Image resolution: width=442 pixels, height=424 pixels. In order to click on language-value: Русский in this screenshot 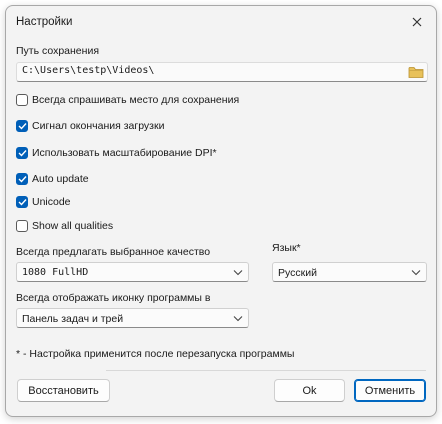, I will do `click(297, 273)`.